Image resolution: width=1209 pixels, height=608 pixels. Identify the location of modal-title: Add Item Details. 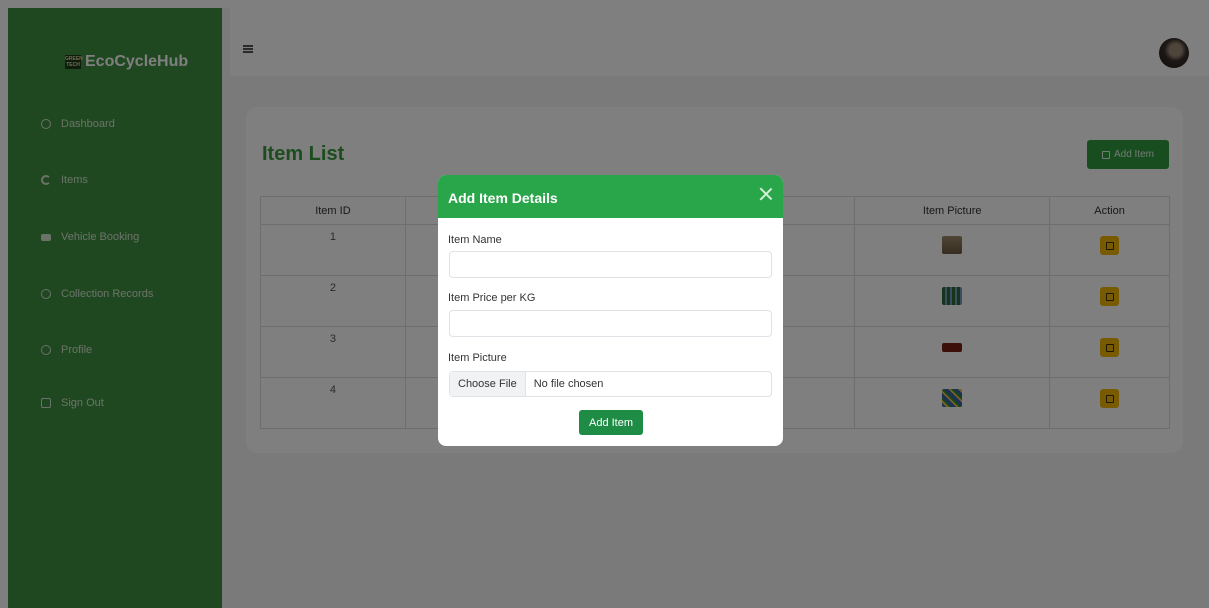
(503, 198).